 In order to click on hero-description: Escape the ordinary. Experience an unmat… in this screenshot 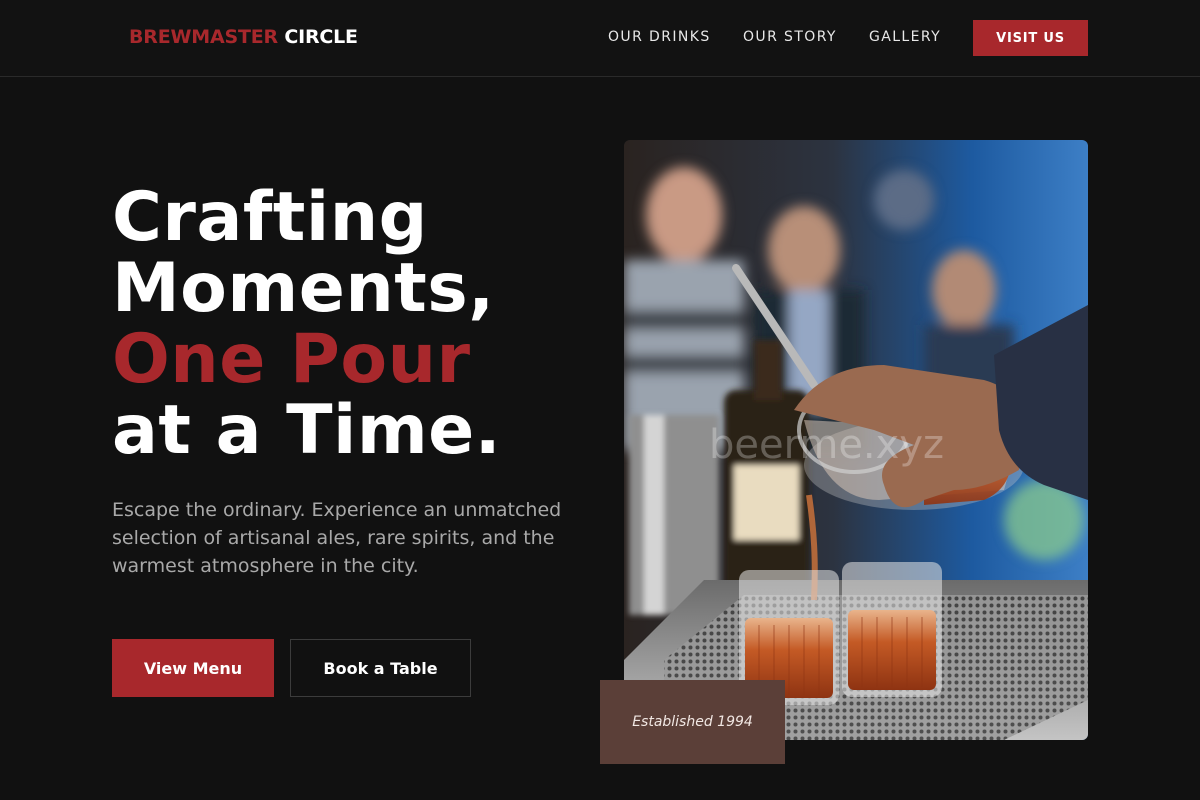, I will do `click(337, 538)`.